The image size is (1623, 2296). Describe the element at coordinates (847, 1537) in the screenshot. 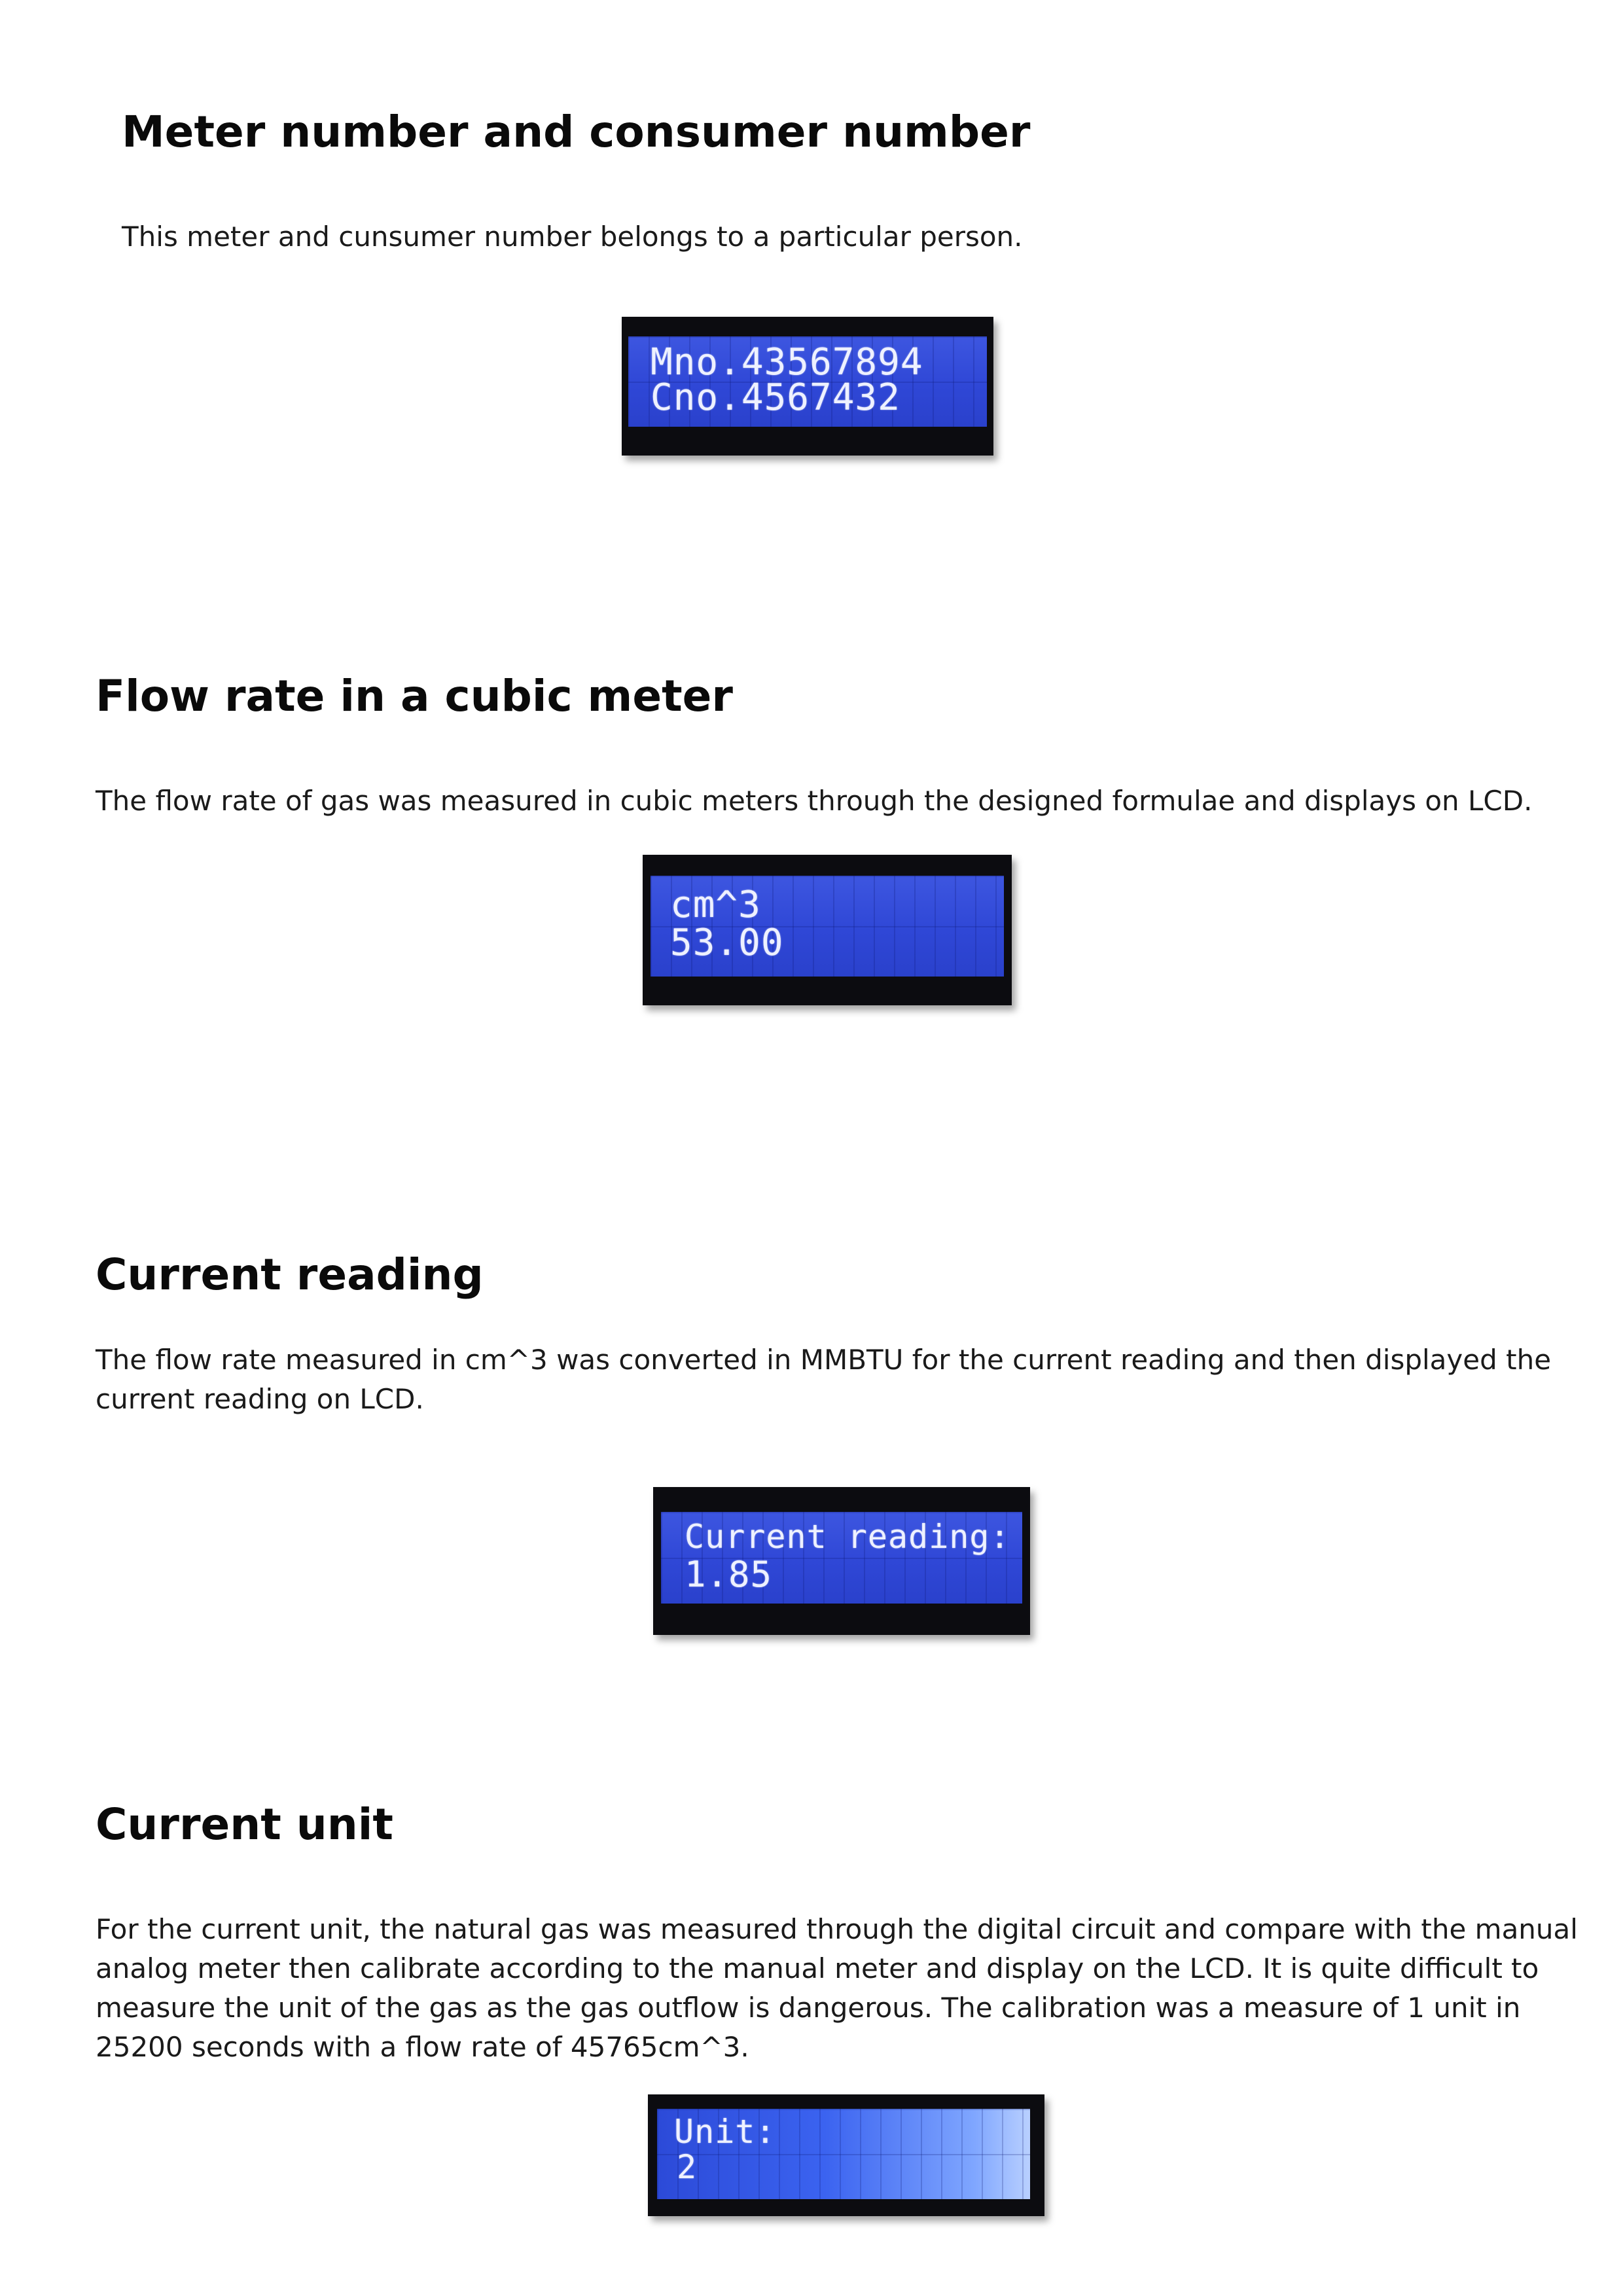

I see `lcd-line-1: Current reading:` at that location.